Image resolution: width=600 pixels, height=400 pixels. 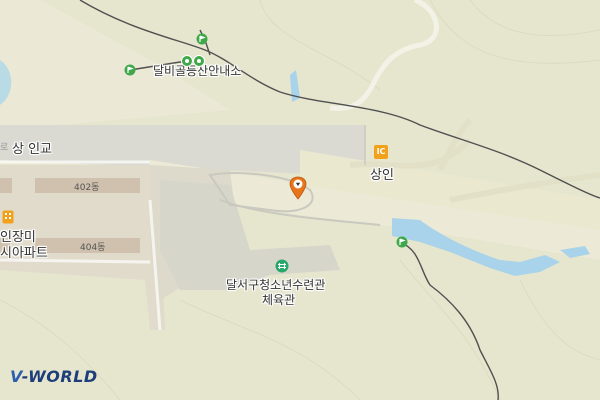 I want to click on logo-prefix: V, so click(x=16, y=376).